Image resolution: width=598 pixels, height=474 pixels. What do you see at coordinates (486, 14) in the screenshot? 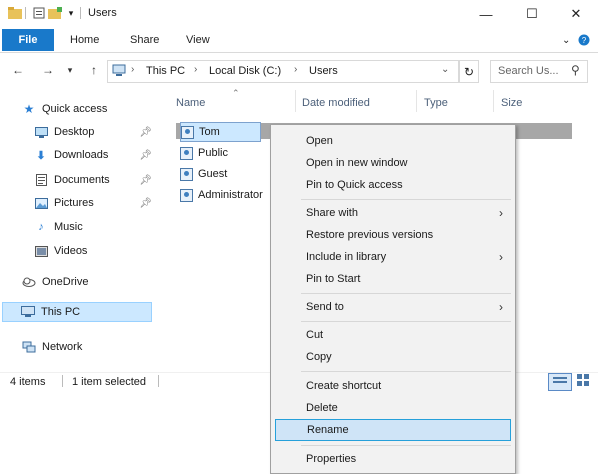
I see `minimize-button: —` at bounding box center [486, 14].